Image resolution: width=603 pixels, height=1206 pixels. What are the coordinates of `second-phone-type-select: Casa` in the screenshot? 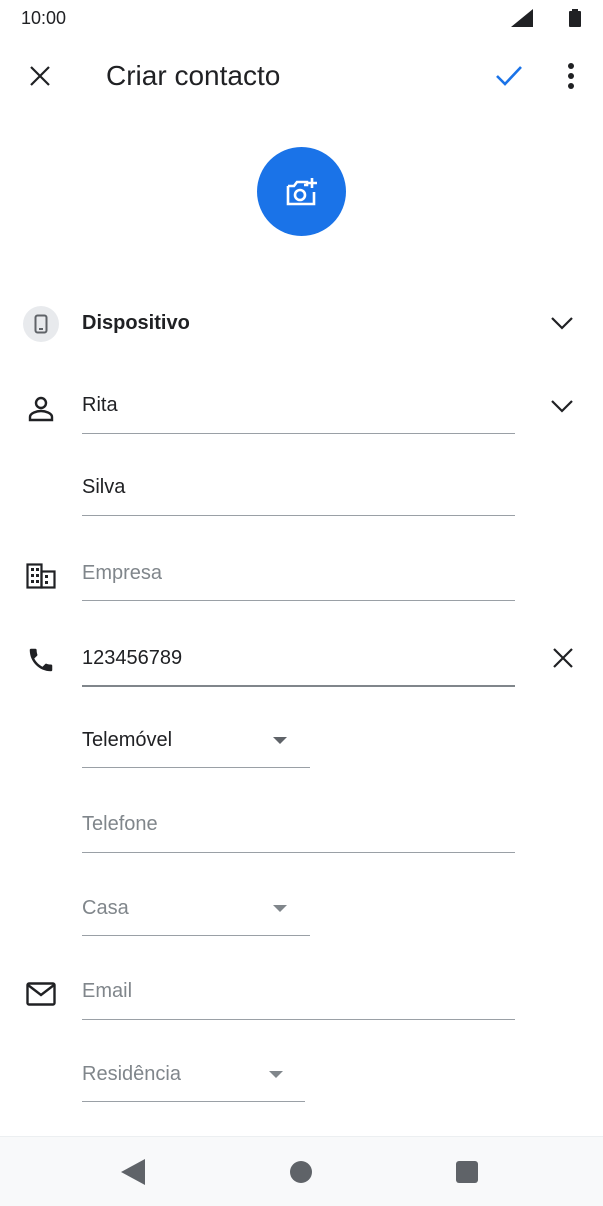 It's located at (196, 912).